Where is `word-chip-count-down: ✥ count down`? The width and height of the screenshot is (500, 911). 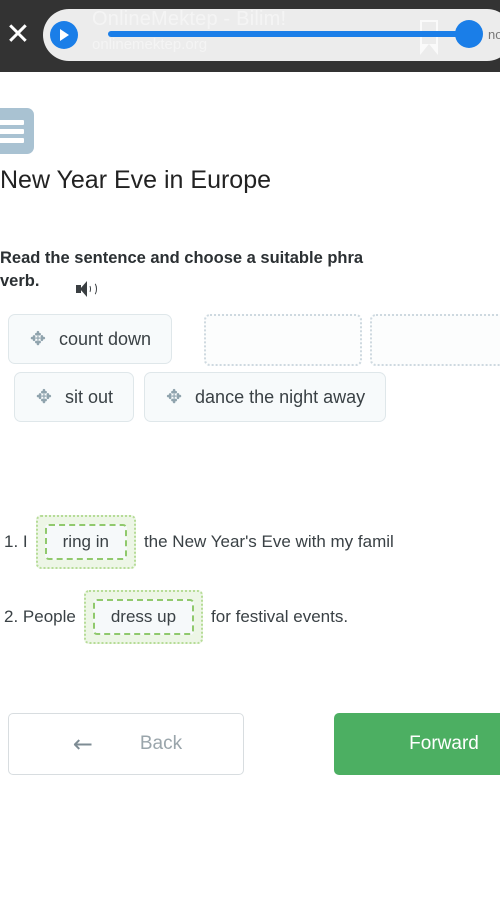
word-chip-count-down: ✥ count down is located at coordinates (90, 339).